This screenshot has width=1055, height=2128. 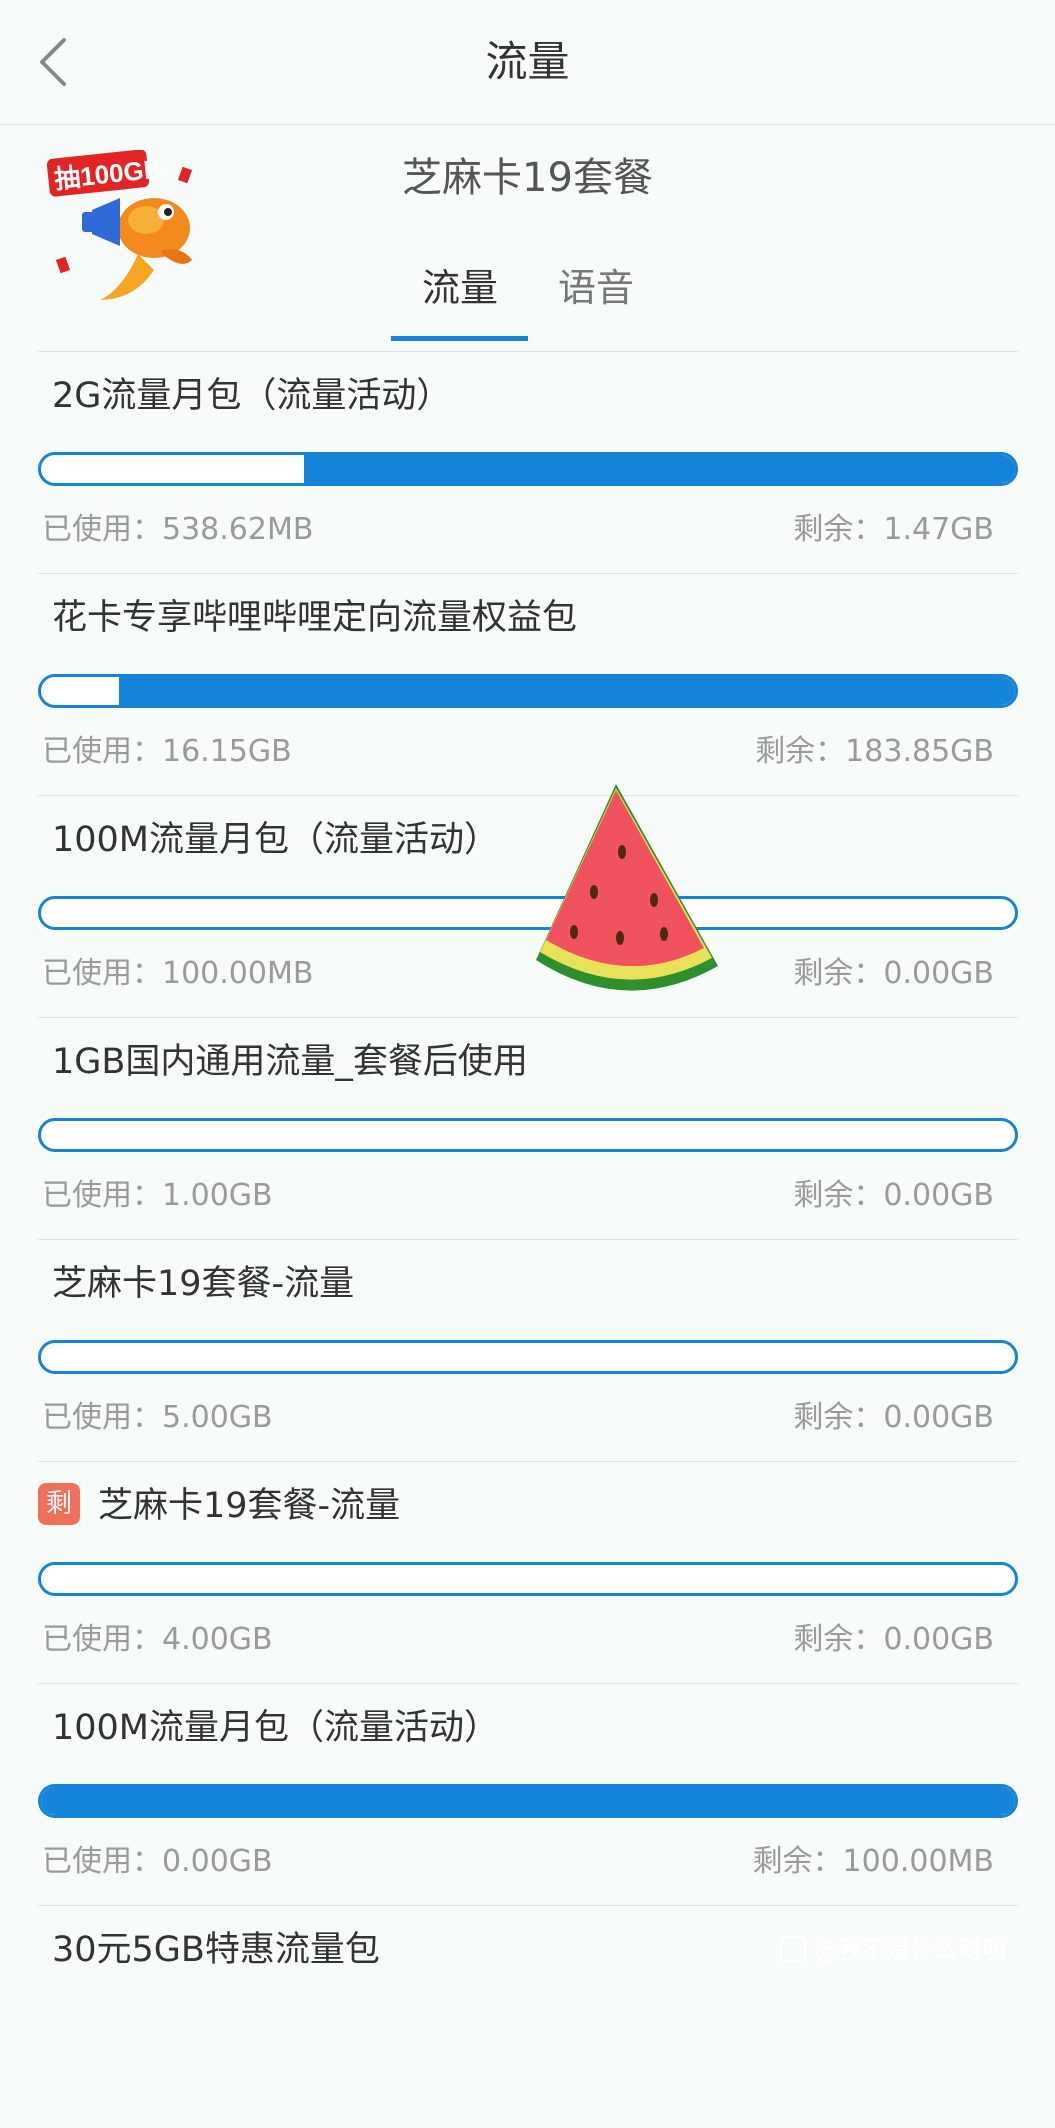 What do you see at coordinates (252, 396) in the screenshot?
I see `item-name: 2G流量月包（流量活动）` at bounding box center [252, 396].